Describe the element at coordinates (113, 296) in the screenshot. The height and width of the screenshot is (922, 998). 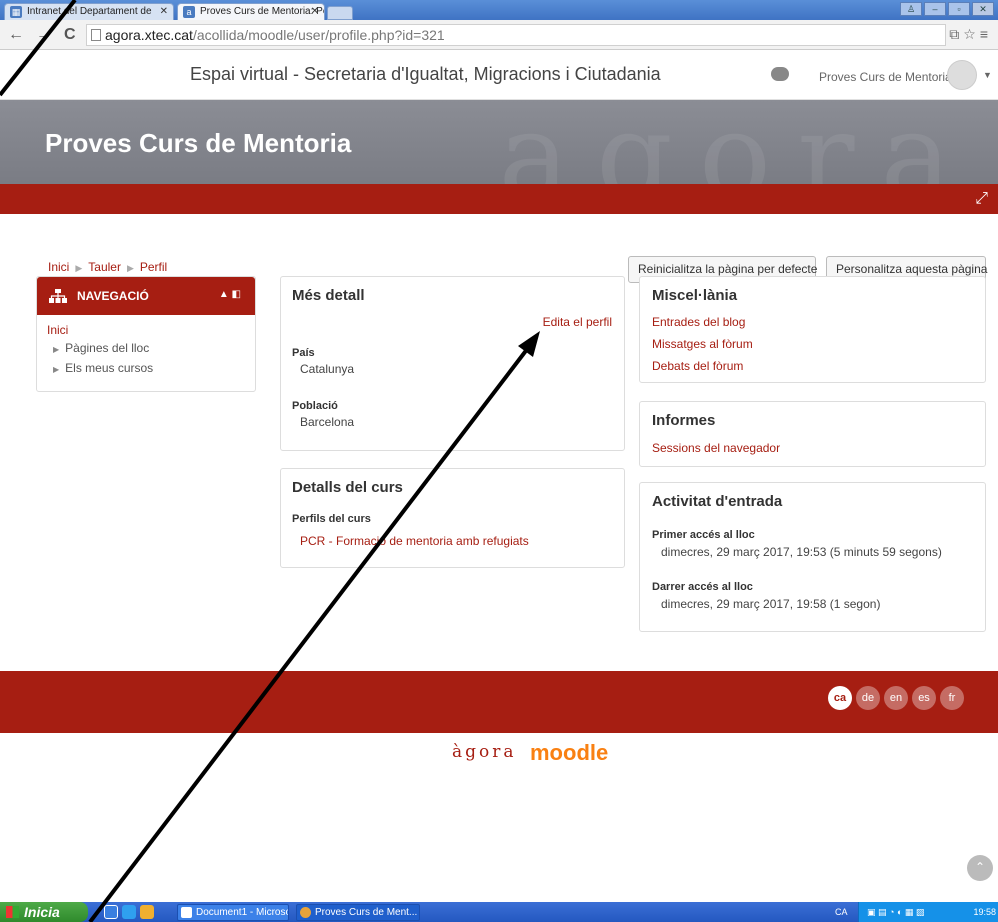
I see `navigation-title: NAVEGACIÓ` at that location.